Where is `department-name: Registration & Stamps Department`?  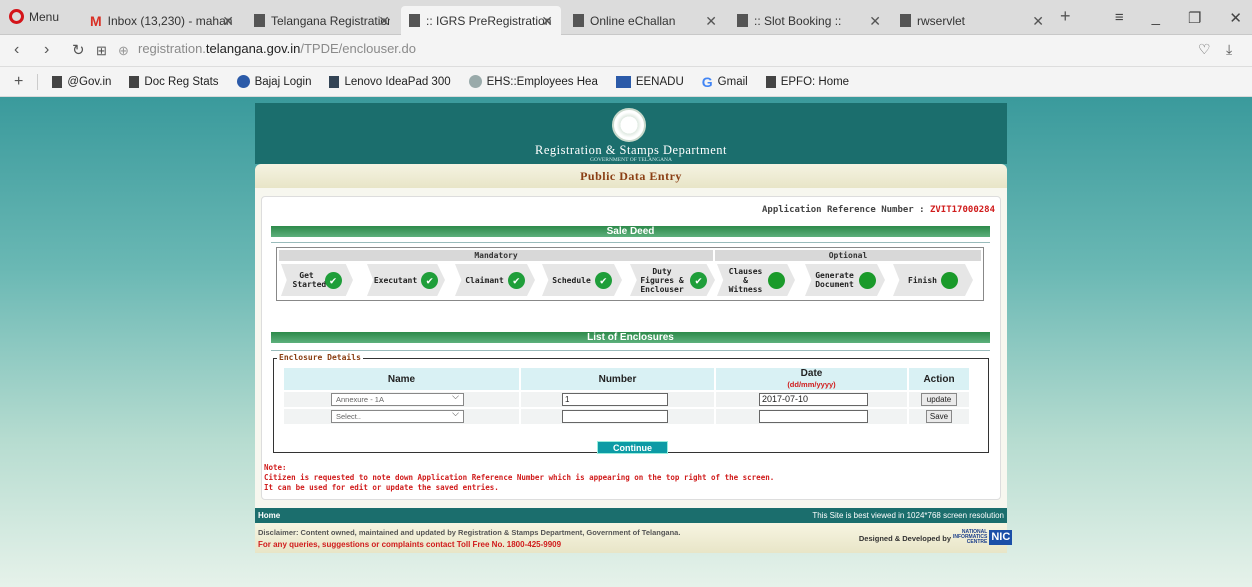
department-name: Registration & Stamps Department is located at coordinates (630, 150).